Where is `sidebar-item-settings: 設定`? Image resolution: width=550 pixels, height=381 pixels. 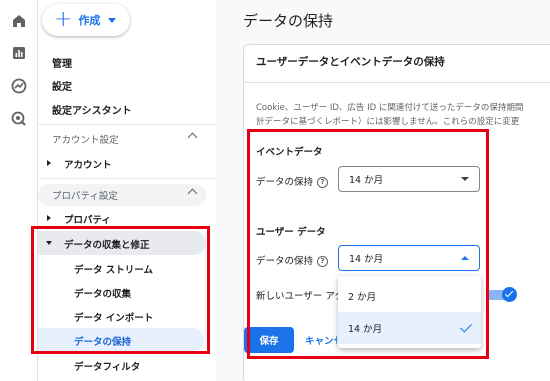
sidebar-item-settings: 設定 is located at coordinates (62, 85).